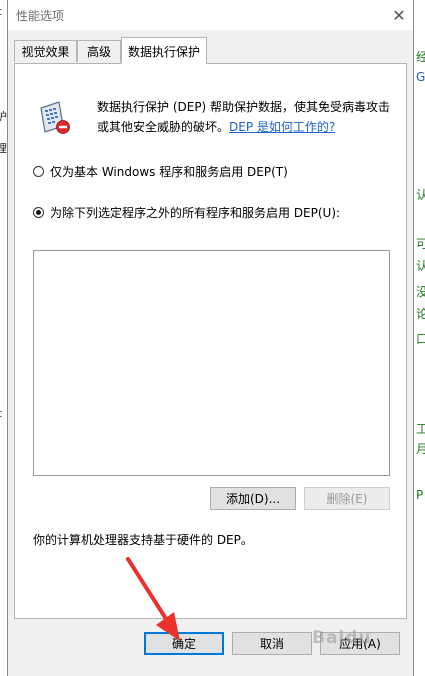 The width and height of the screenshot is (425, 676). I want to click on background-text: 护, so click(3, 116).